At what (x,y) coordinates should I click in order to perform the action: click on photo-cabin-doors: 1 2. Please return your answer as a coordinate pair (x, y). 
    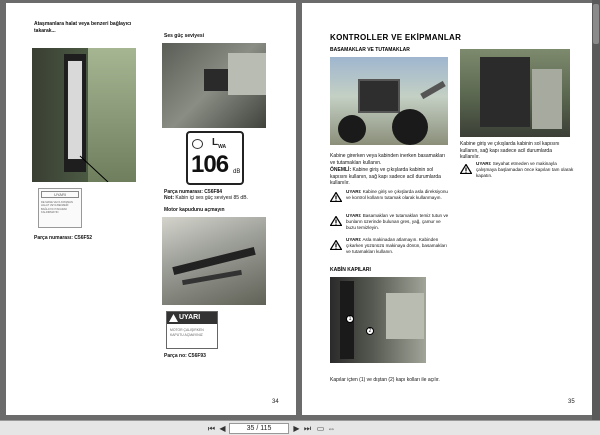
    Looking at the image, I should click on (378, 320).